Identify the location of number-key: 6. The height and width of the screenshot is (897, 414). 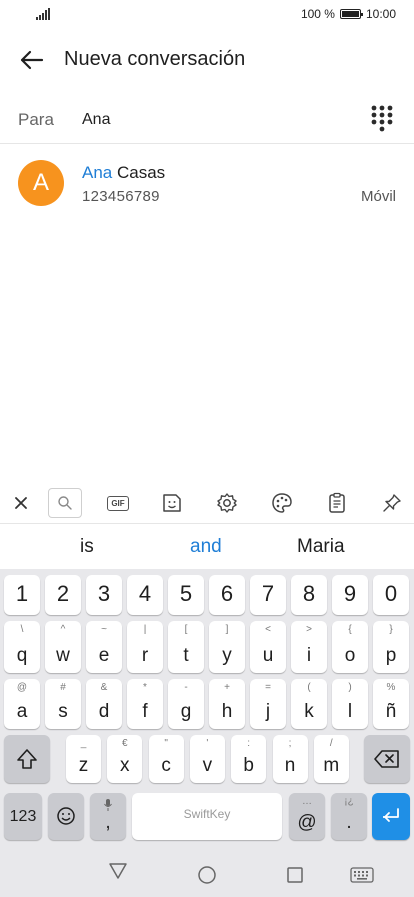
(227, 595).